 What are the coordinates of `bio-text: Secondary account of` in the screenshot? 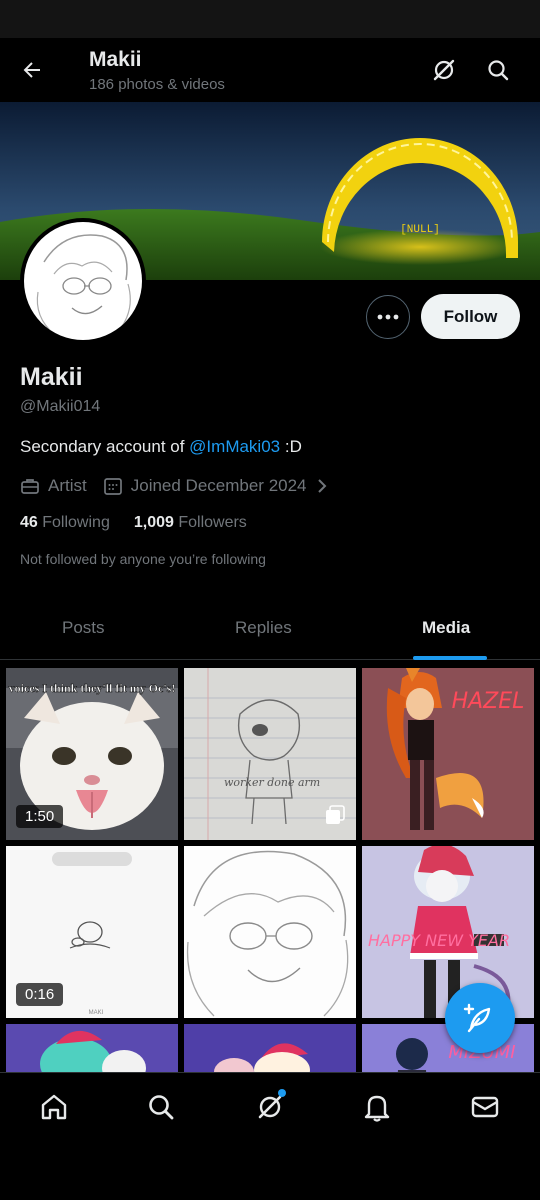 It's located at (105, 446).